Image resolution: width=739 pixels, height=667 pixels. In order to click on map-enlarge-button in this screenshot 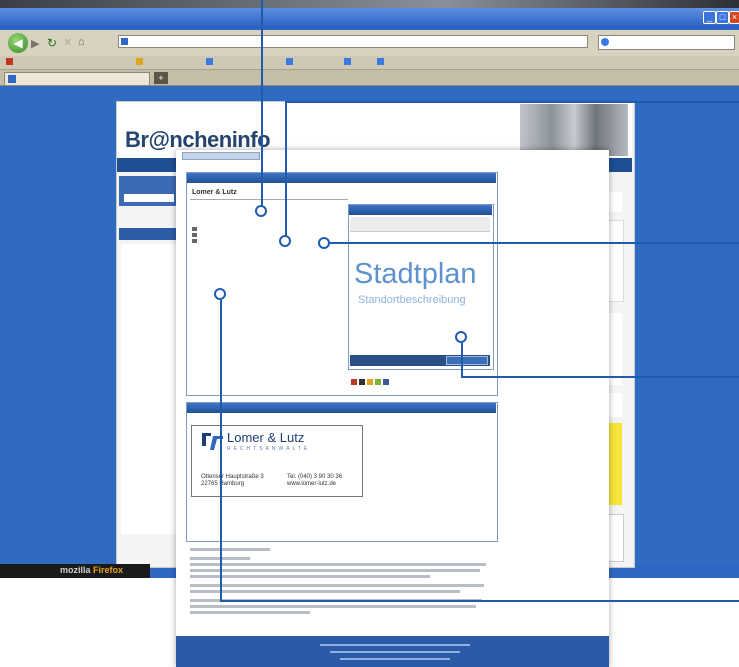, I will do `click(467, 360)`.